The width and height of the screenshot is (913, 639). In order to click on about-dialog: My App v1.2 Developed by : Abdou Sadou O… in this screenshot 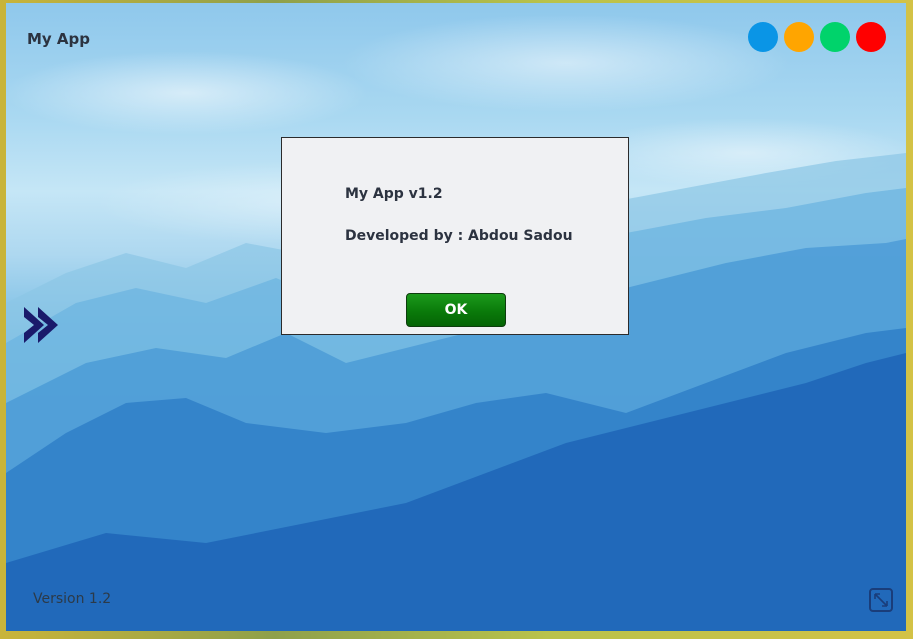, I will do `click(455, 236)`.